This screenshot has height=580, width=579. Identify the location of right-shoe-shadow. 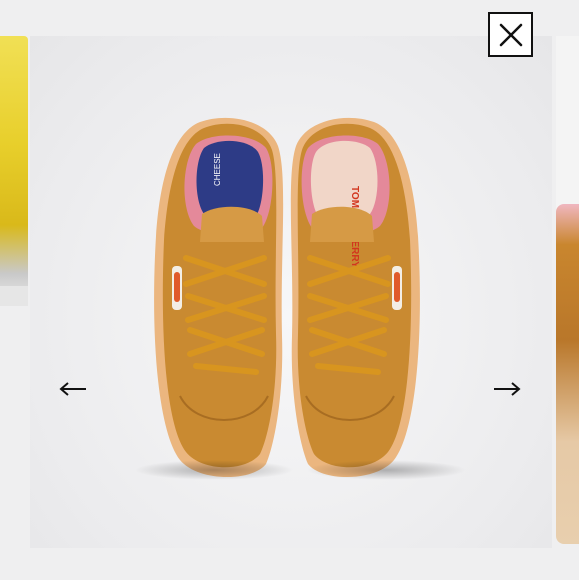
(386, 470).